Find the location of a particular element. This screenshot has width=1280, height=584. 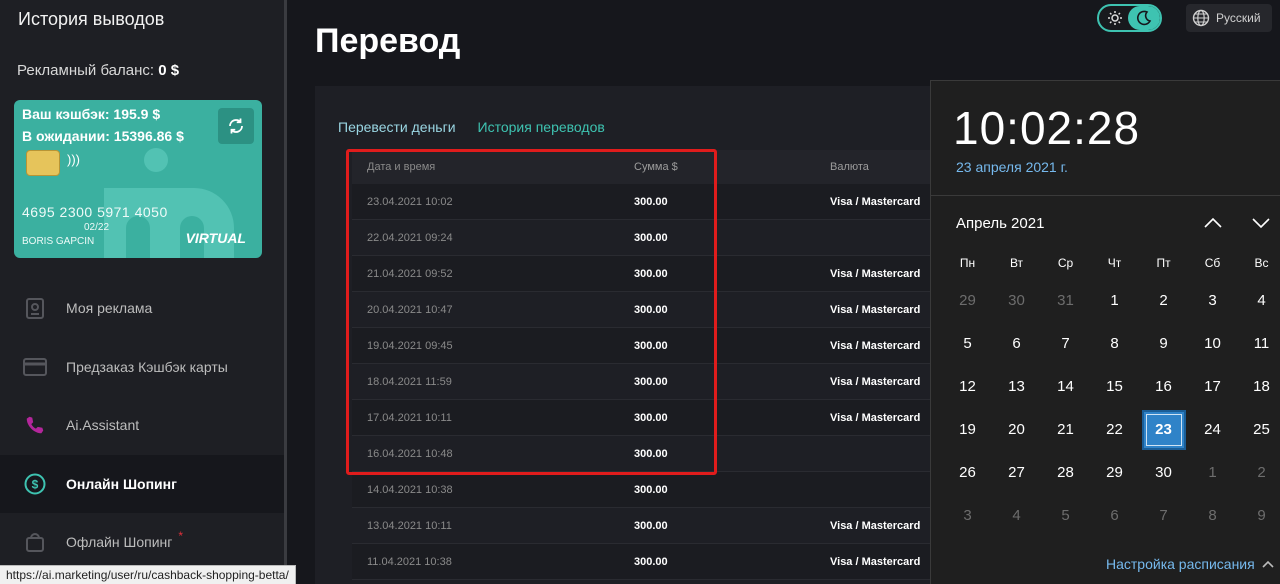

calendar-day: 21 is located at coordinates (1065, 429).